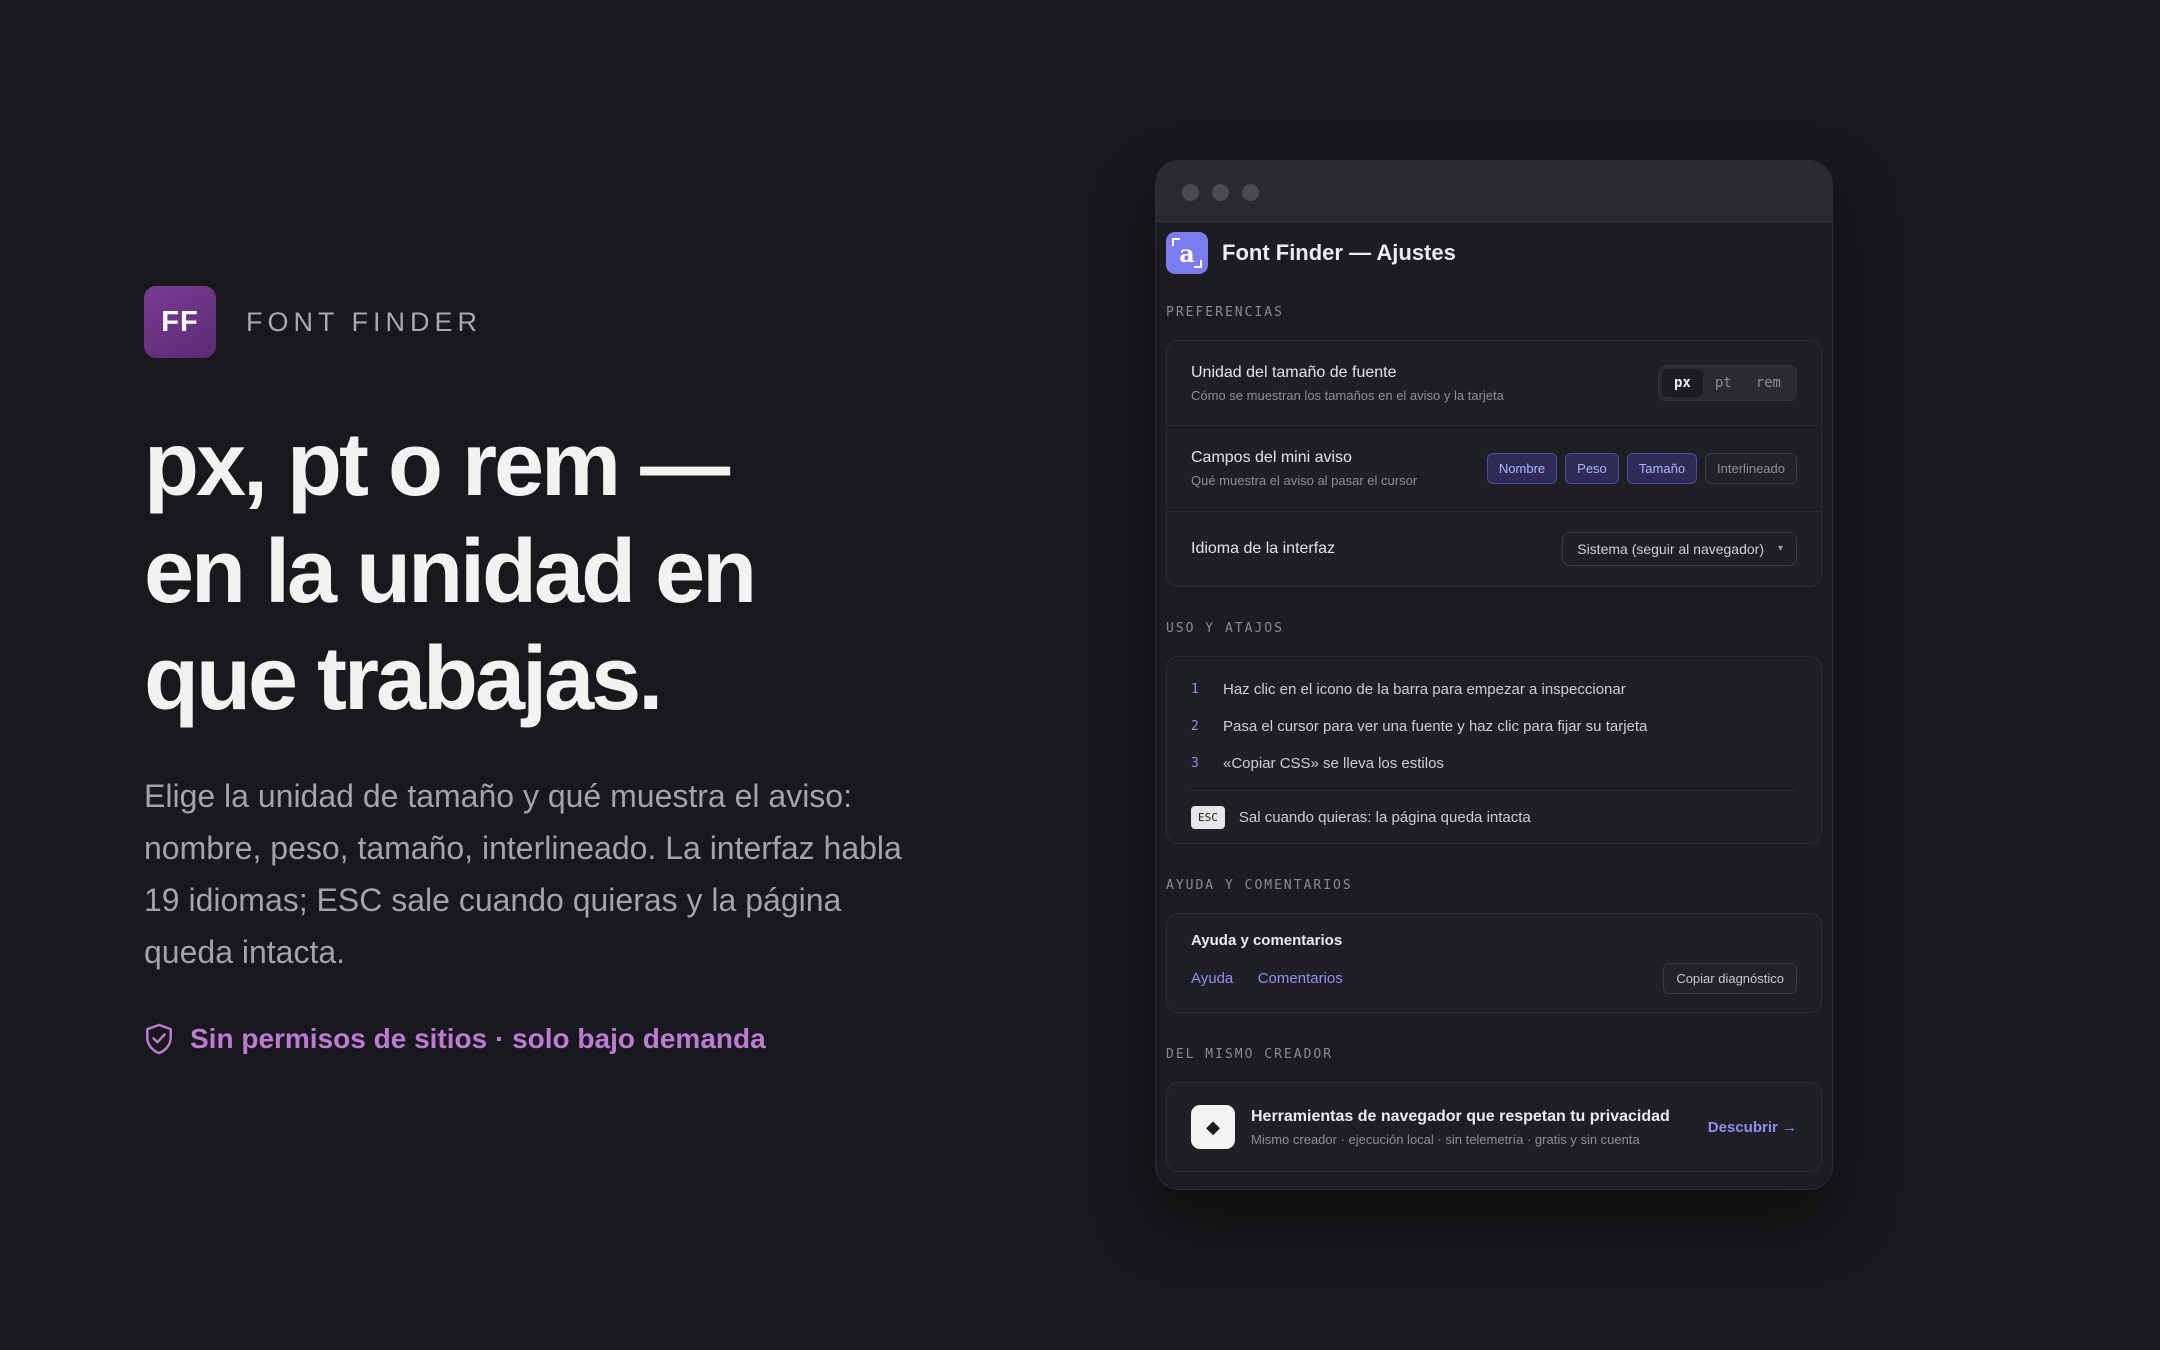 The image size is (2160, 1350). Describe the element at coordinates (1781, 548) in the screenshot. I see `chevron-down-icon: ▾` at that location.